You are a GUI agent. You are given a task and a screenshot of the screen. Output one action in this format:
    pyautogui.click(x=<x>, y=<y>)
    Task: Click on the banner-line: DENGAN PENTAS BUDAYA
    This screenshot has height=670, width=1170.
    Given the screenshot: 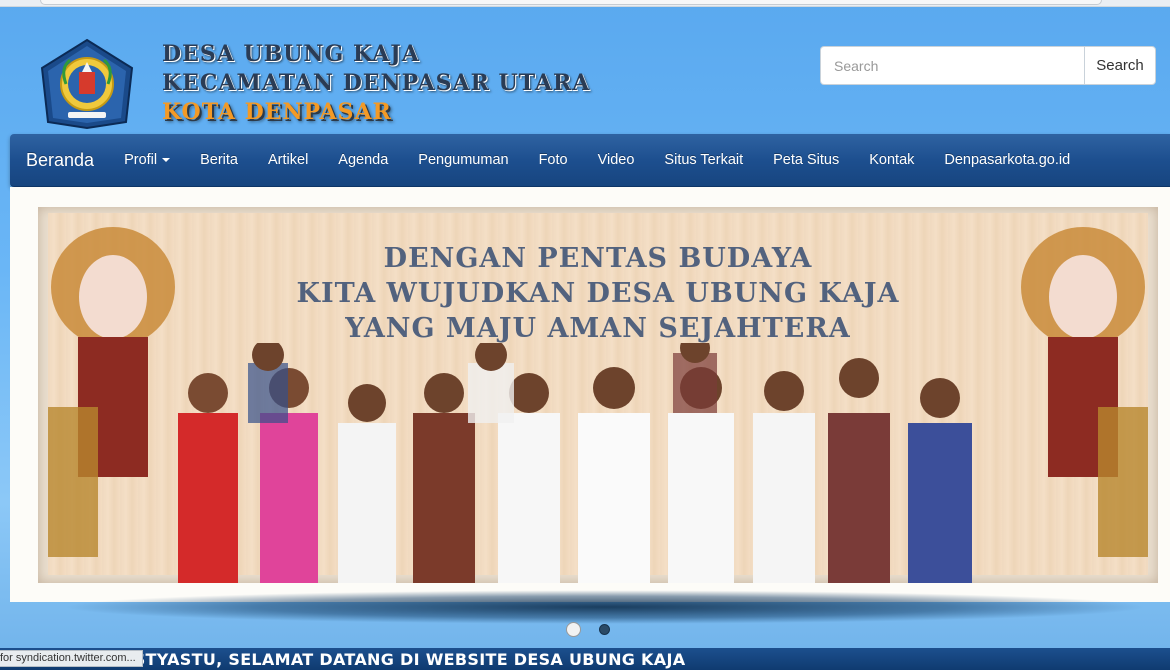 What is the action you would take?
    pyautogui.click(x=598, y=258)
    